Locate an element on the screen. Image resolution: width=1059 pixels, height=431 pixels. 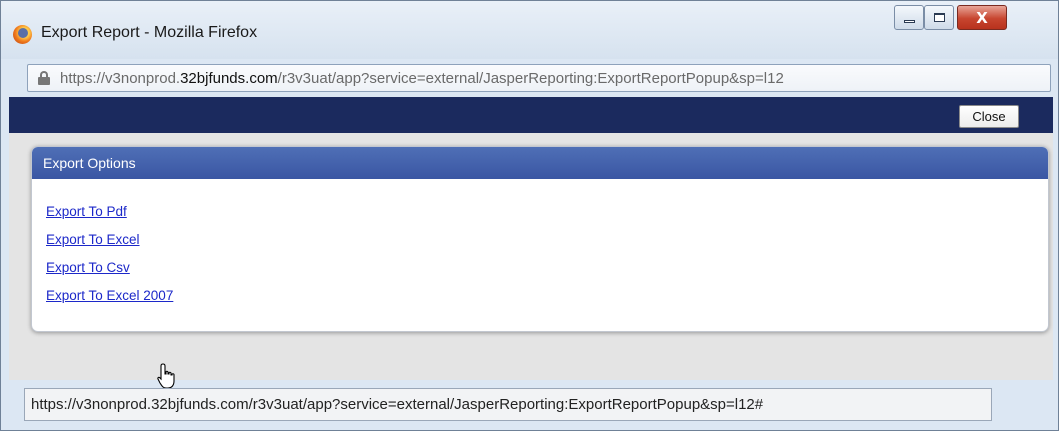
lock-icon is located at coordinates (44, 78).